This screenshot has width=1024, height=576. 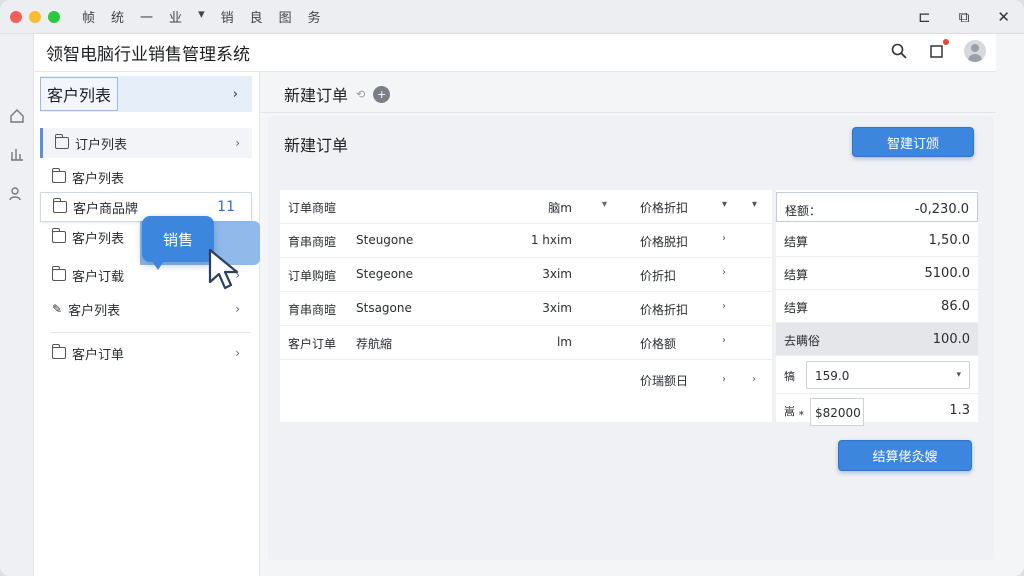 What do you see at coordinates (899, 51) in the screenshot?
I see `search-icon` at bounding box center [899, 51].